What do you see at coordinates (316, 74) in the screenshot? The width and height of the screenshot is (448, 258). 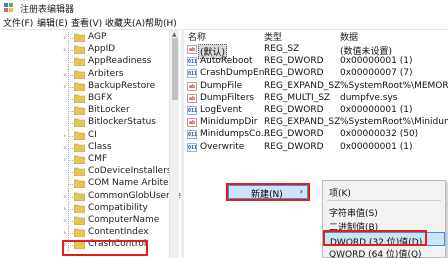 I see `value-row: 011 CrashDumpEn... REG_DWORD 0x00000007 (7)` at bounding box center [316, 74].